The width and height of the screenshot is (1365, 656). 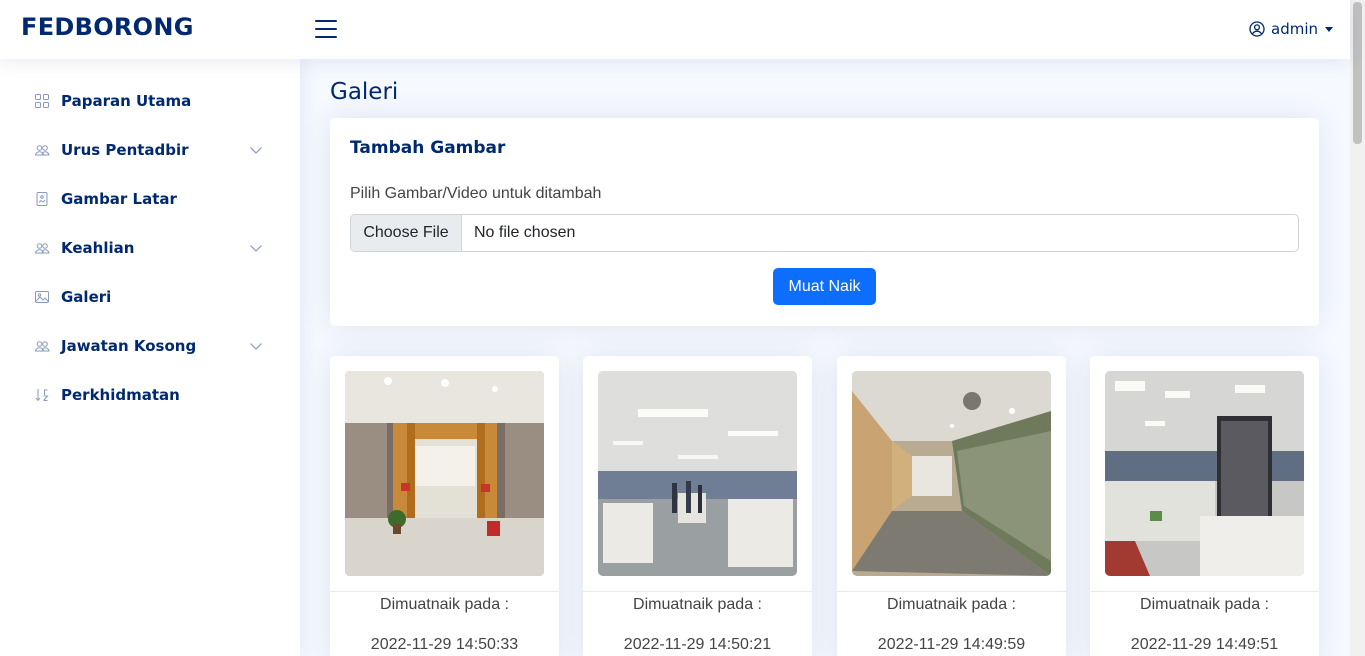 What do you see at coordinates (697, 644) in the screenshot?
I see `upload-timestamp: 2022-11-29 14:50:21` at bounding box center [697, 644].